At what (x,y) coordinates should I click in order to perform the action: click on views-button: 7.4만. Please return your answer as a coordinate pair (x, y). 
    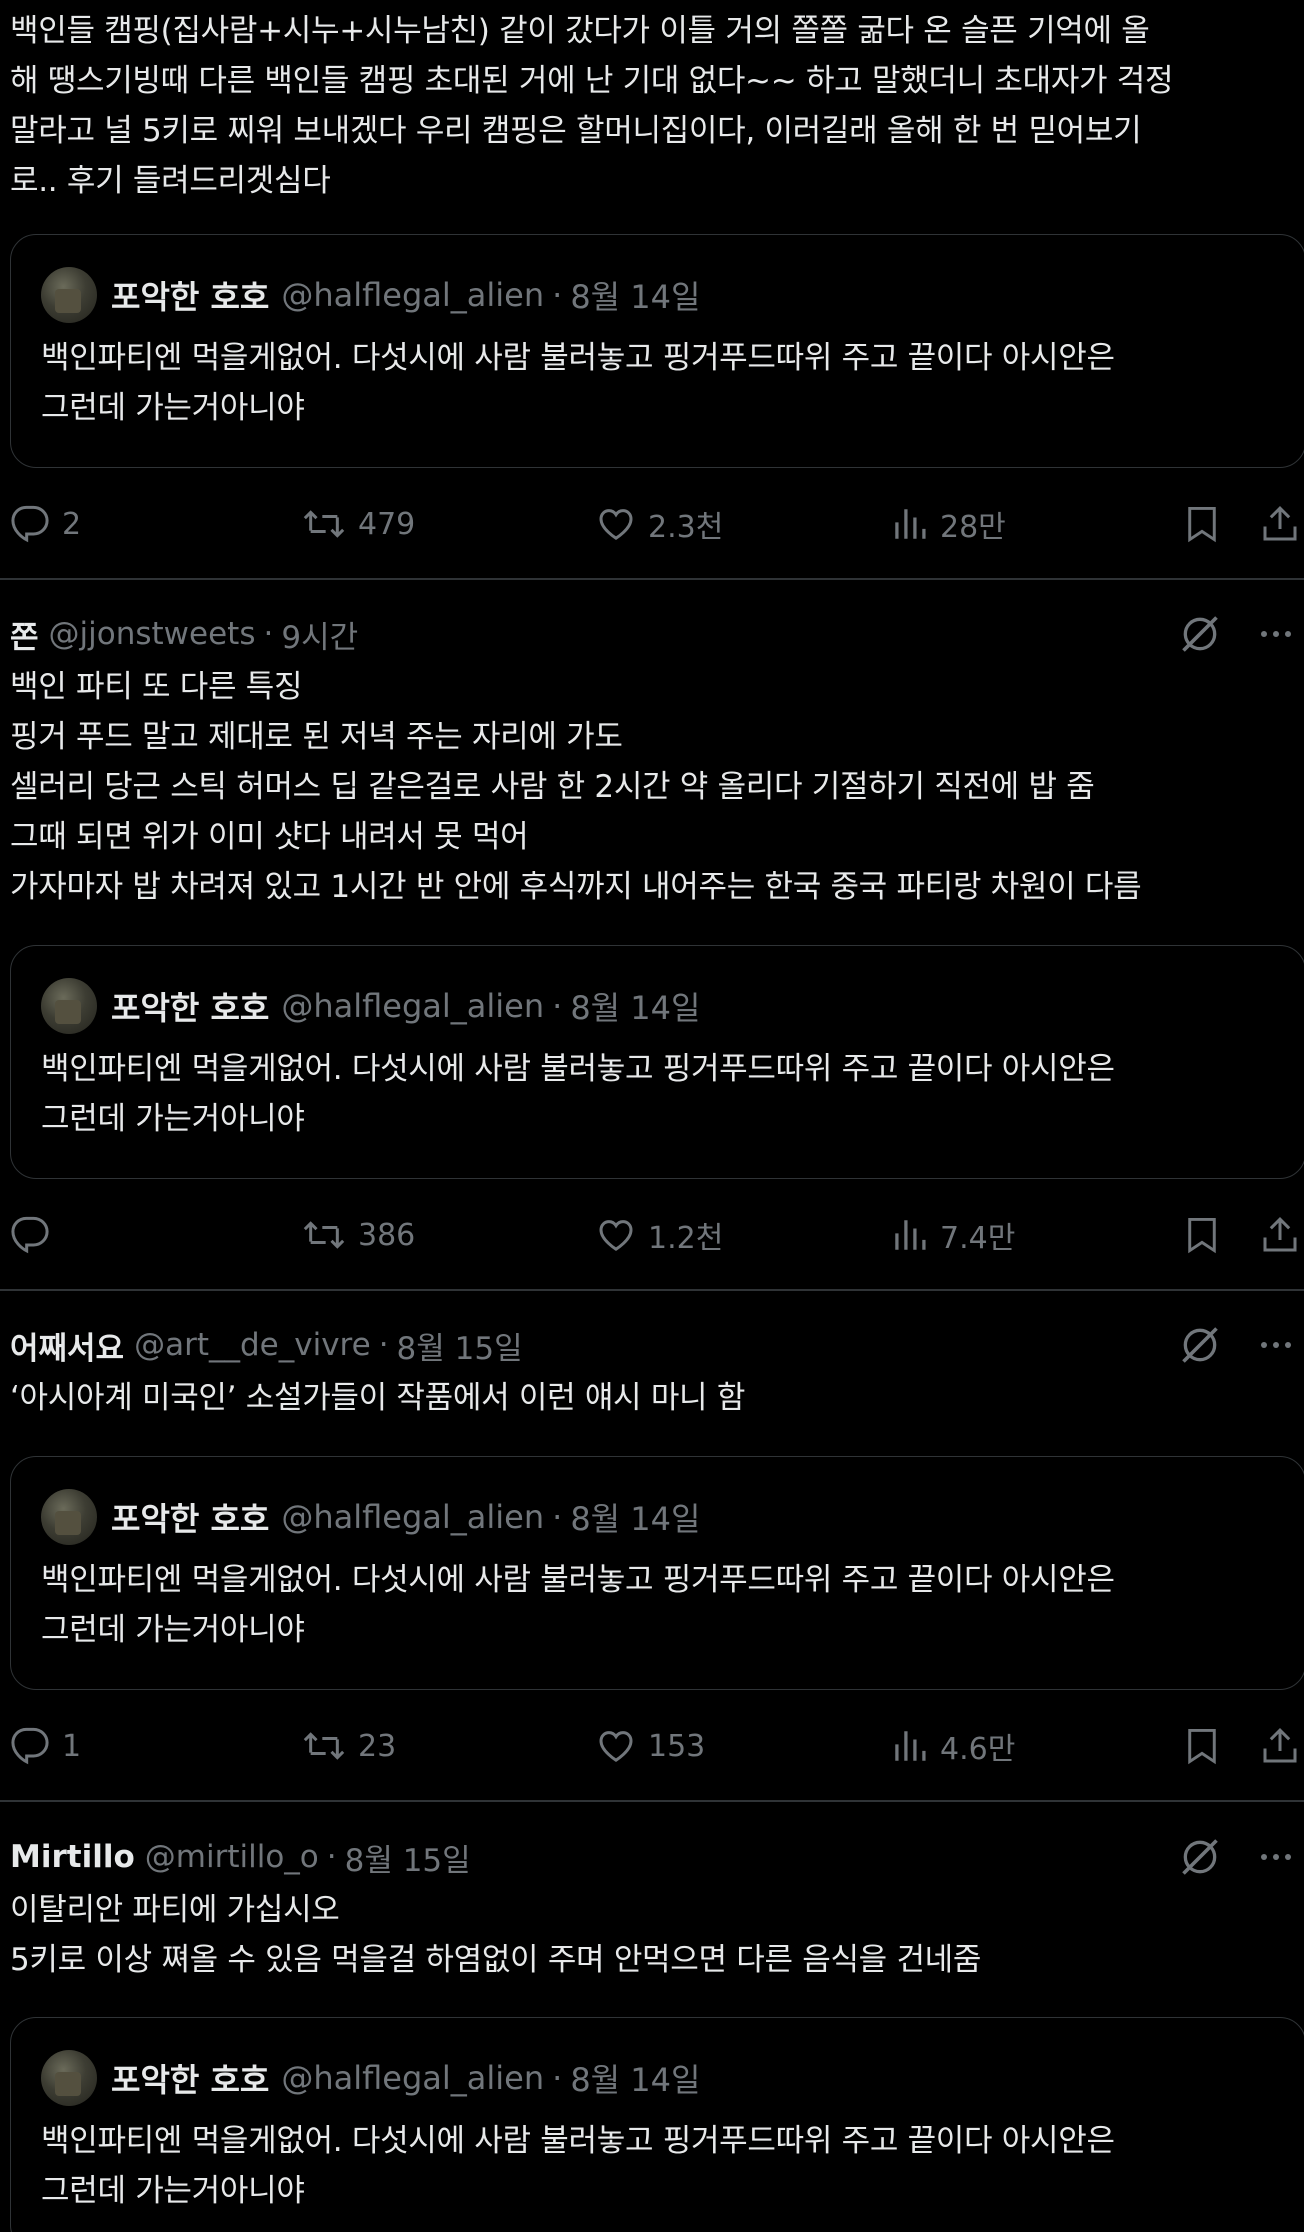
    Looking at the image, I should click on (953, 1235).